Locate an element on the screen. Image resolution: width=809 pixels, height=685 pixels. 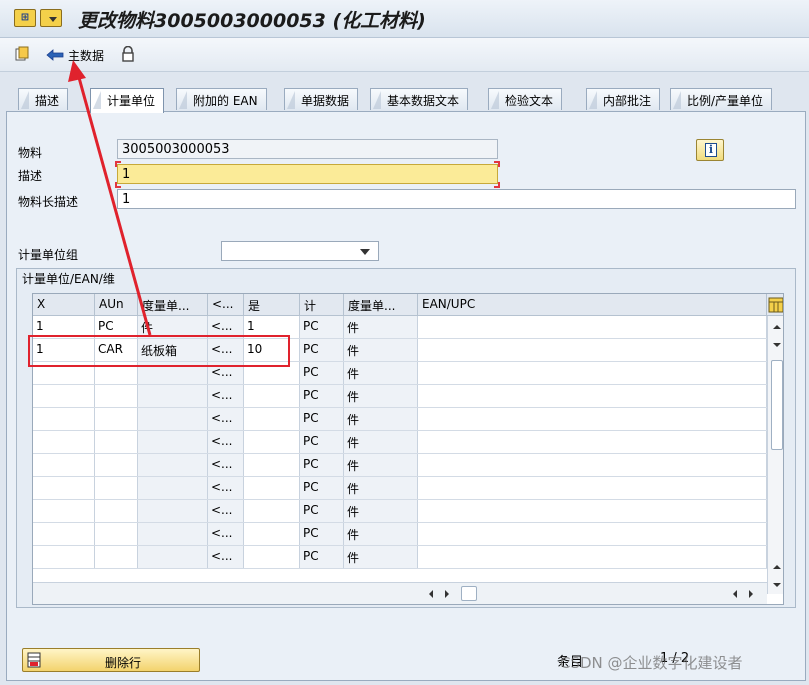
master-data-button: 主数据 is located at coordinates (75, 55).